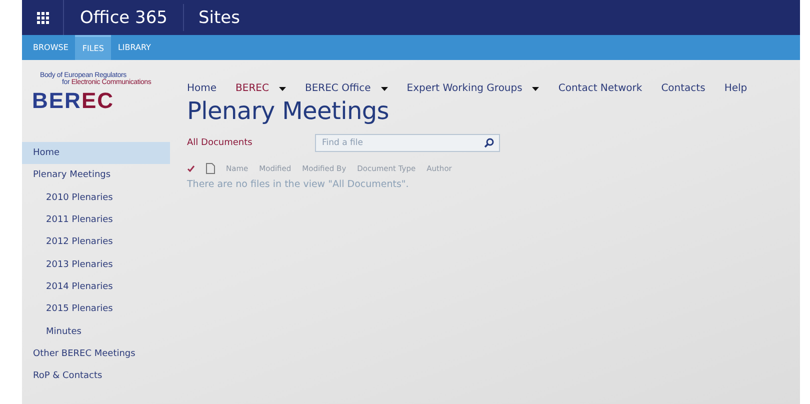  I want to click on app-name: Sites, so click(219, 18).